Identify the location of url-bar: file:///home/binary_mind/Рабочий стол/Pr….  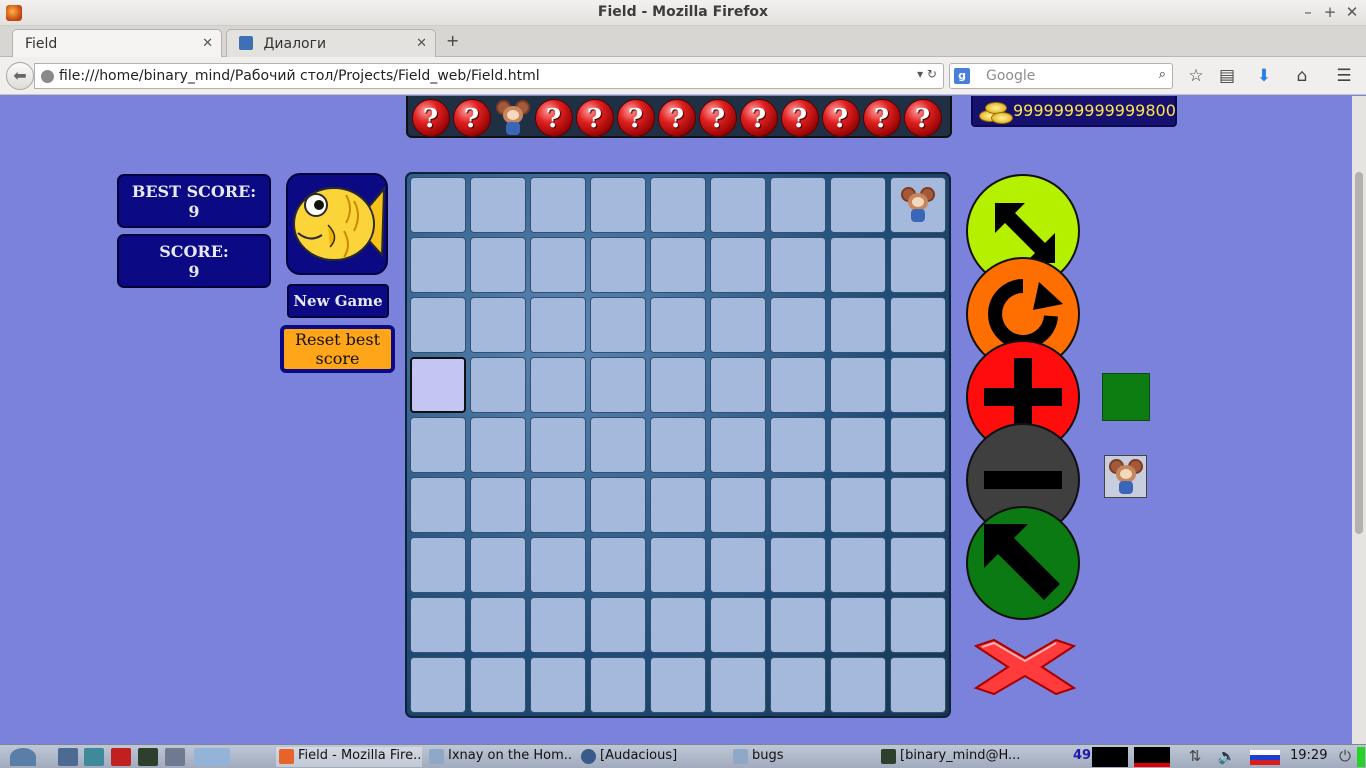
(489, 76).